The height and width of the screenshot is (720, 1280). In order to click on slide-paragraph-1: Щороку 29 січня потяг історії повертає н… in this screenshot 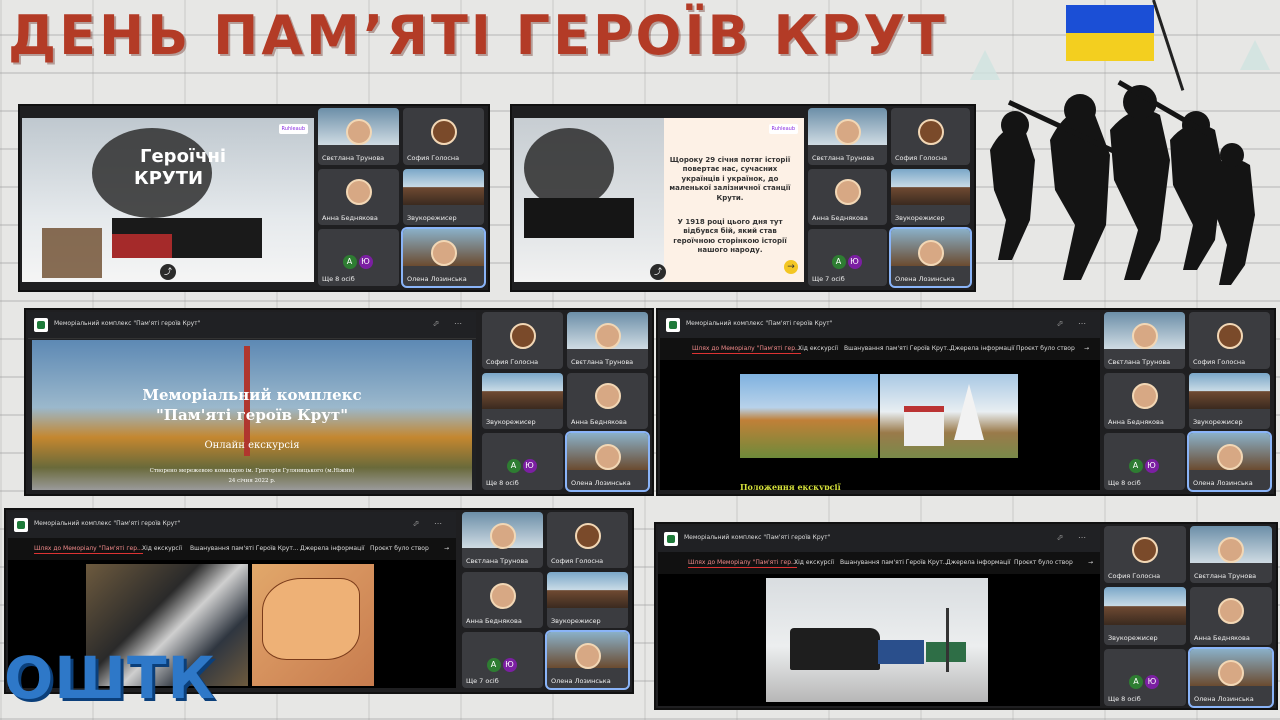, I will do `click(730, 179)`.